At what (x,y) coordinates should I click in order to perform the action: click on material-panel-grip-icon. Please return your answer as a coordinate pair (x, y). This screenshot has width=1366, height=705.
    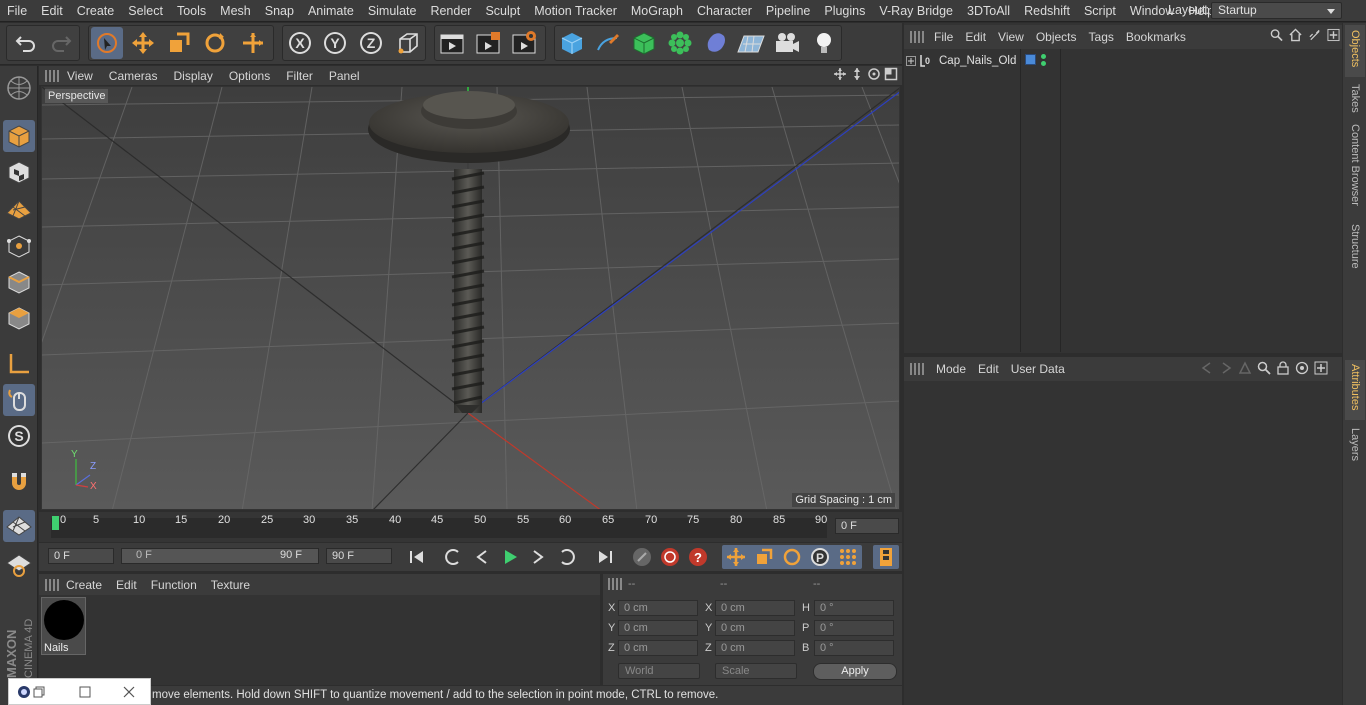
    Looking at the image, I should click on (52, 584).